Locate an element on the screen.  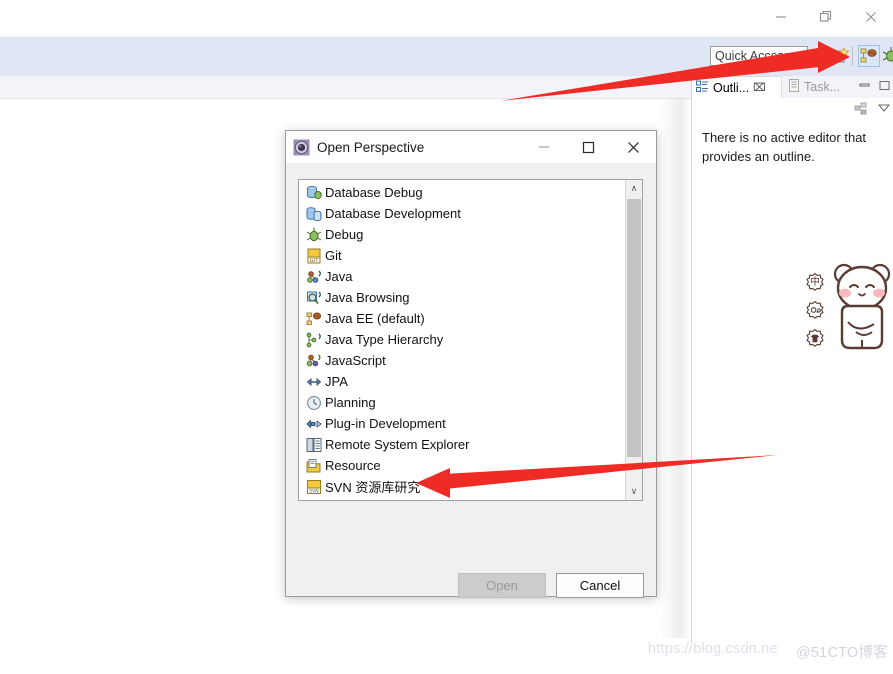
list-item-label: Java EE (default) is located at coordinates (375, 318).